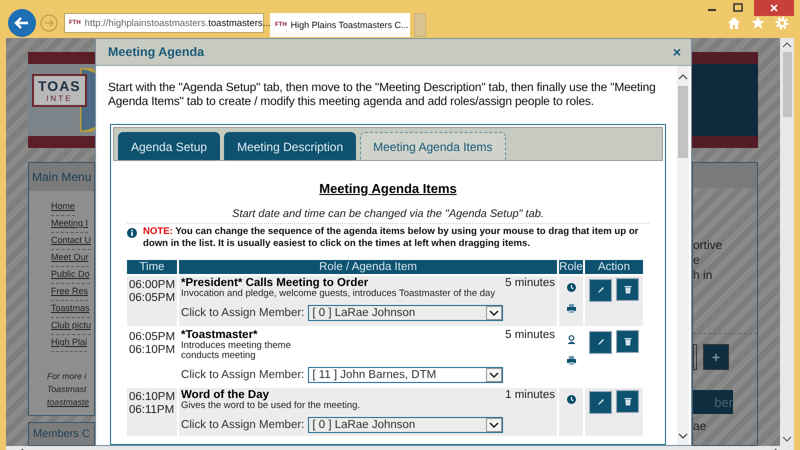 Image resolution: width=800 pixels, height=450 pixels. I want to click on menu-link: Public Do, so click(70, 275).